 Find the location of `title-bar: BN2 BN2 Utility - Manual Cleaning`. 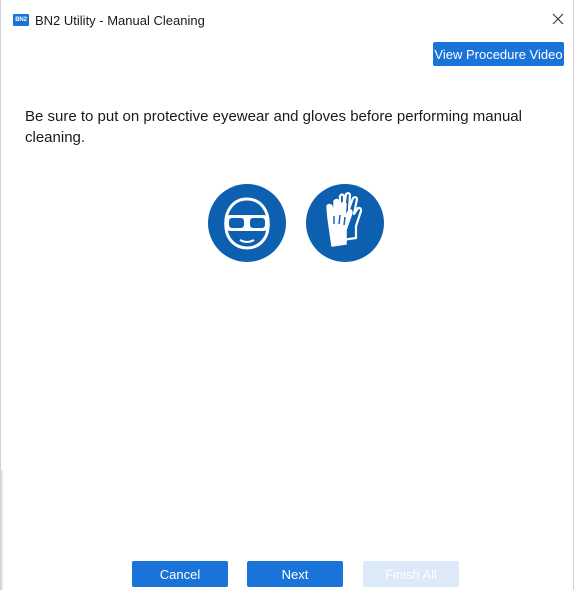

title-bar: BN2 BN2 Utility - Manual Cleaning is located at coordinates (287, 17).